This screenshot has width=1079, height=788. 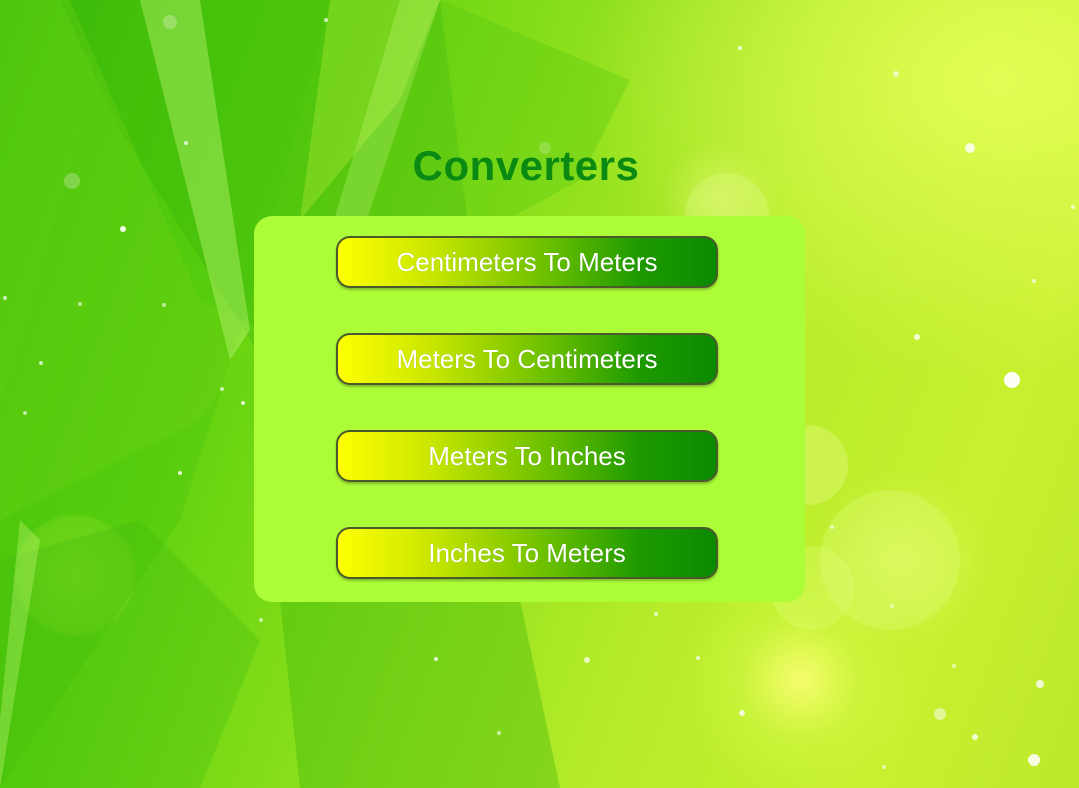 I want to click on meters-to-inches-button: Meters To Inches, so click(x=527, y=456).